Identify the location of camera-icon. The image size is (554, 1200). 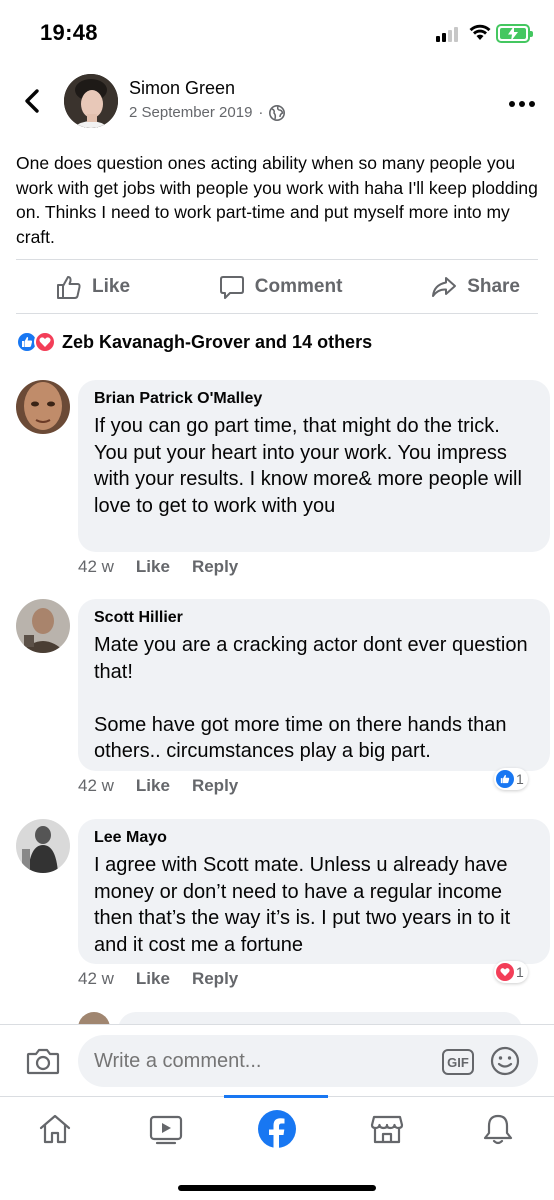
(43, 1061).